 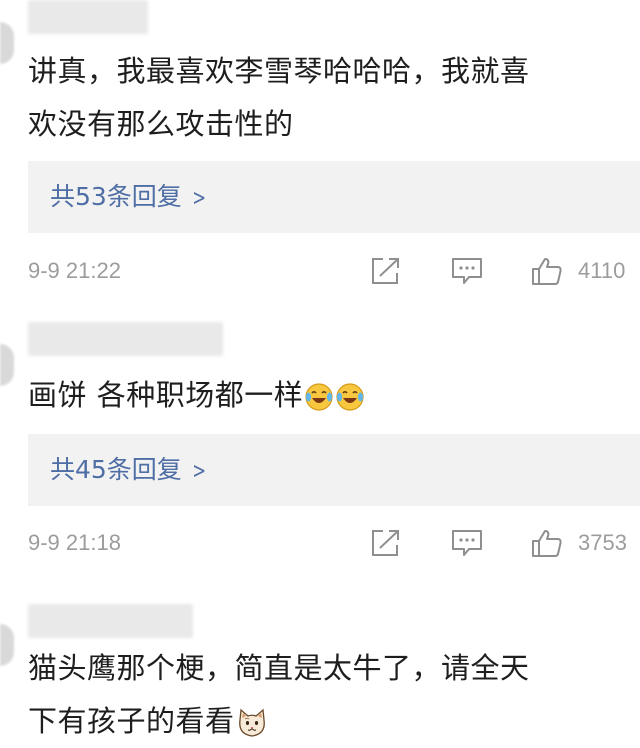 I want to click on comment-text-line: 讲真，我最喜欢李雪琴哈哈哈，我就喜, so click(x=279, y=71).